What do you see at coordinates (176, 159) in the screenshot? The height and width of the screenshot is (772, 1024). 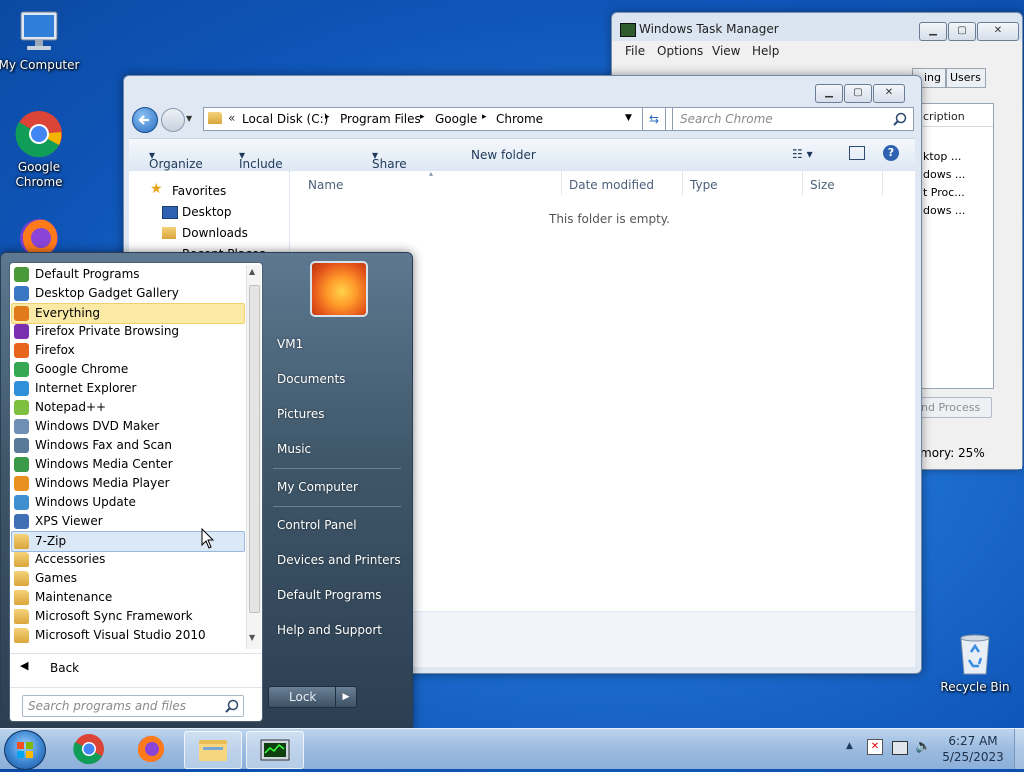 I see `organize-button: Organize ▾` at bounding box center [176, 159].